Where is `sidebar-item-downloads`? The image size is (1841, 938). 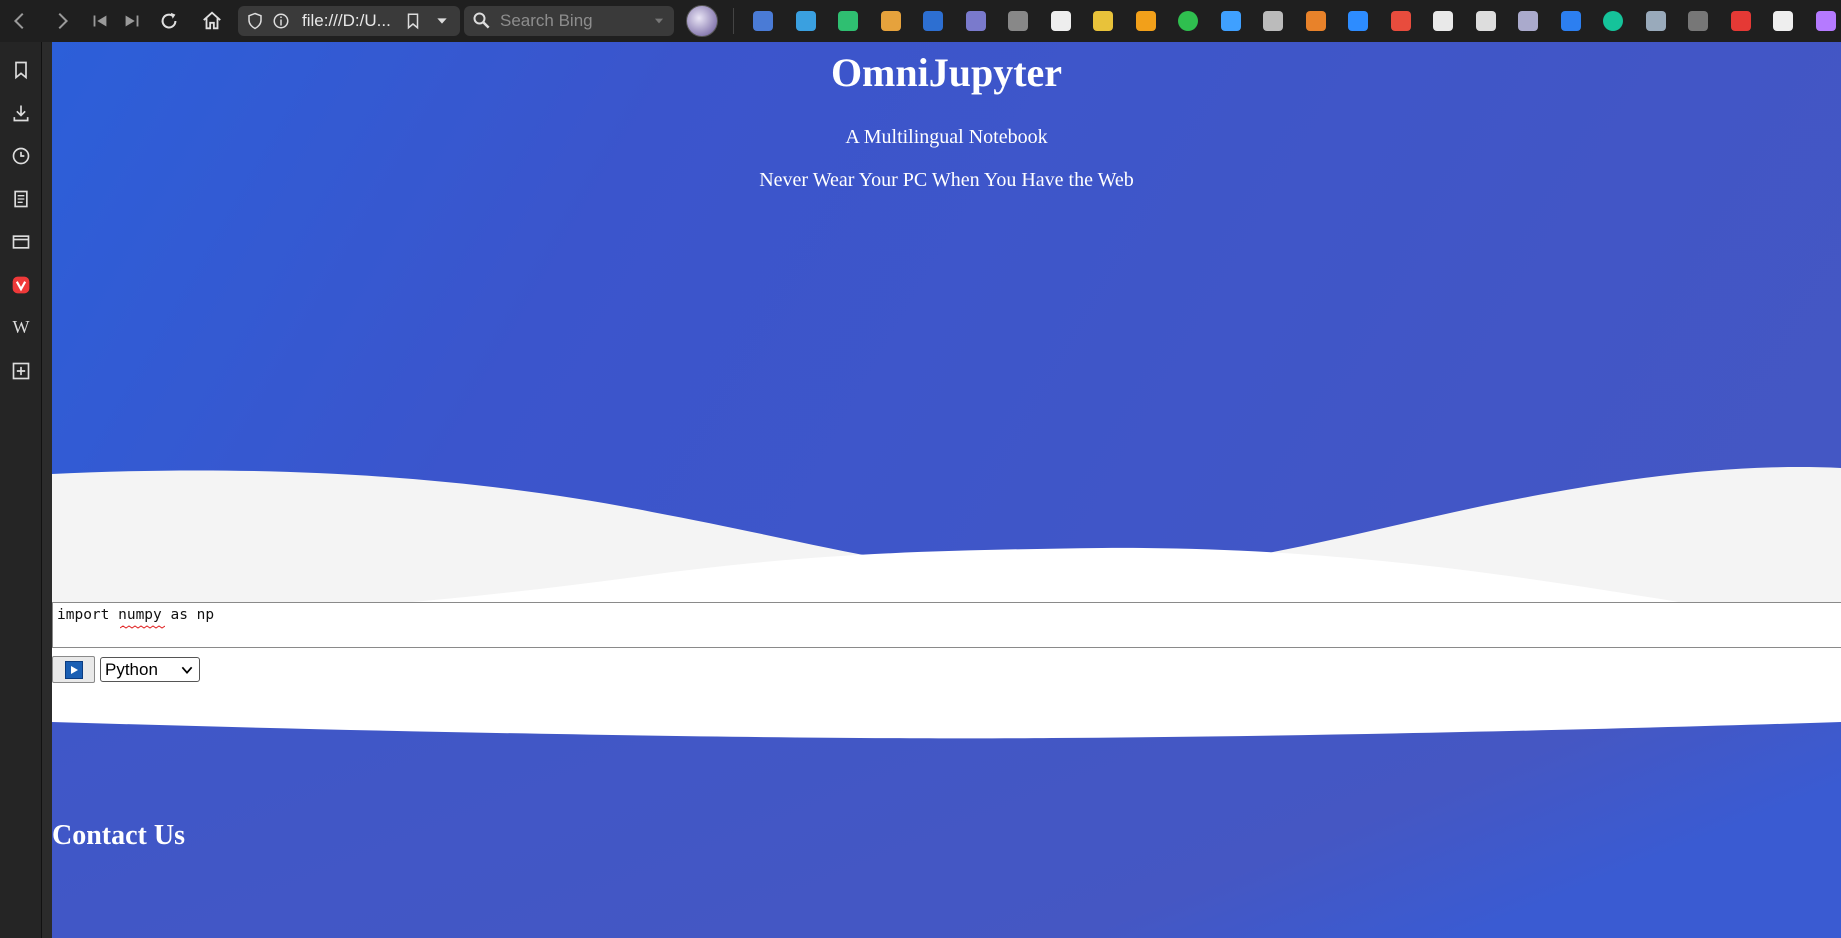
sidebar-item-downloads is located at coordinates (21, 112).